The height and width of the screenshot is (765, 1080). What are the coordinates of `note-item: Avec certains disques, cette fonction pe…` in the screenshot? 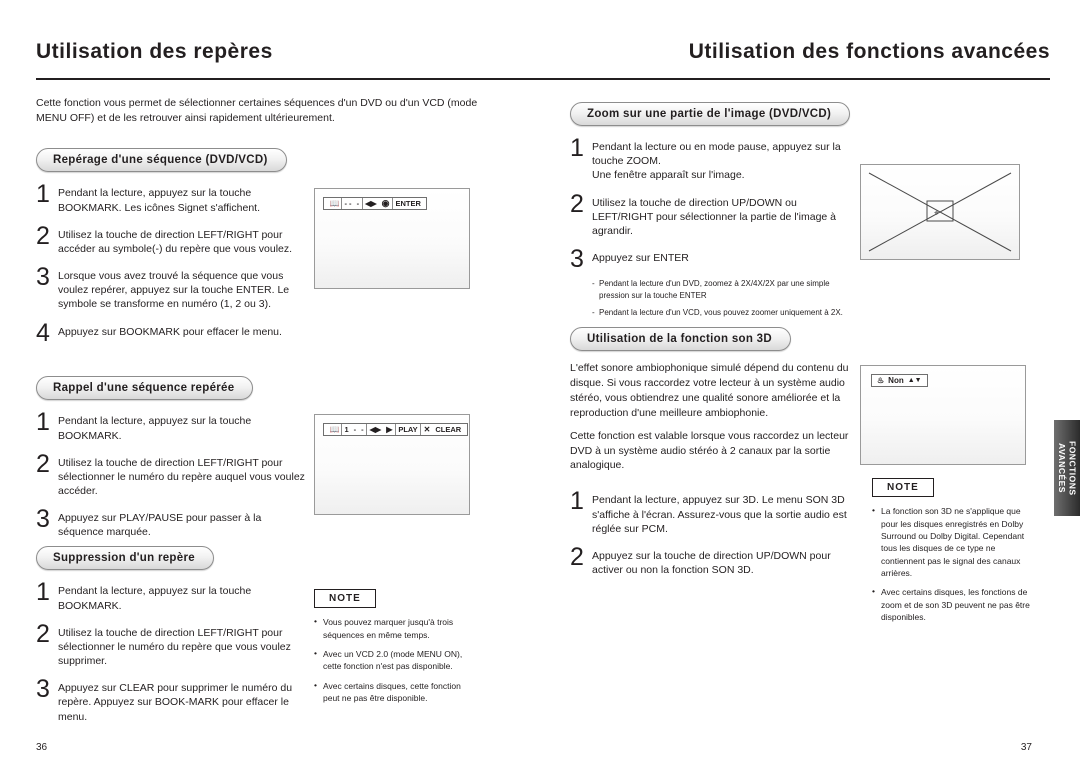 It's located at (394, 692).